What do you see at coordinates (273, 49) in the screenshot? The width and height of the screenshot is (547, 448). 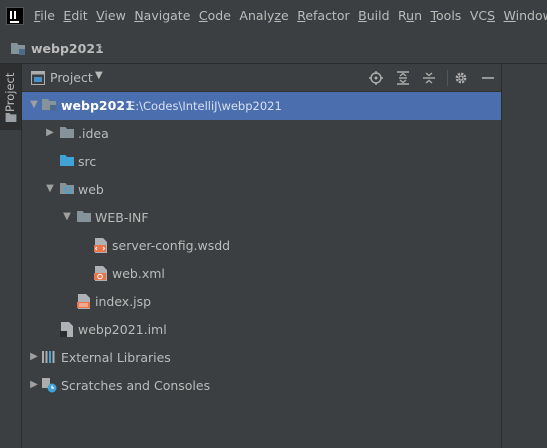 I see `navigation-bar: webp2021 ›` at bounding box center [273, 49].